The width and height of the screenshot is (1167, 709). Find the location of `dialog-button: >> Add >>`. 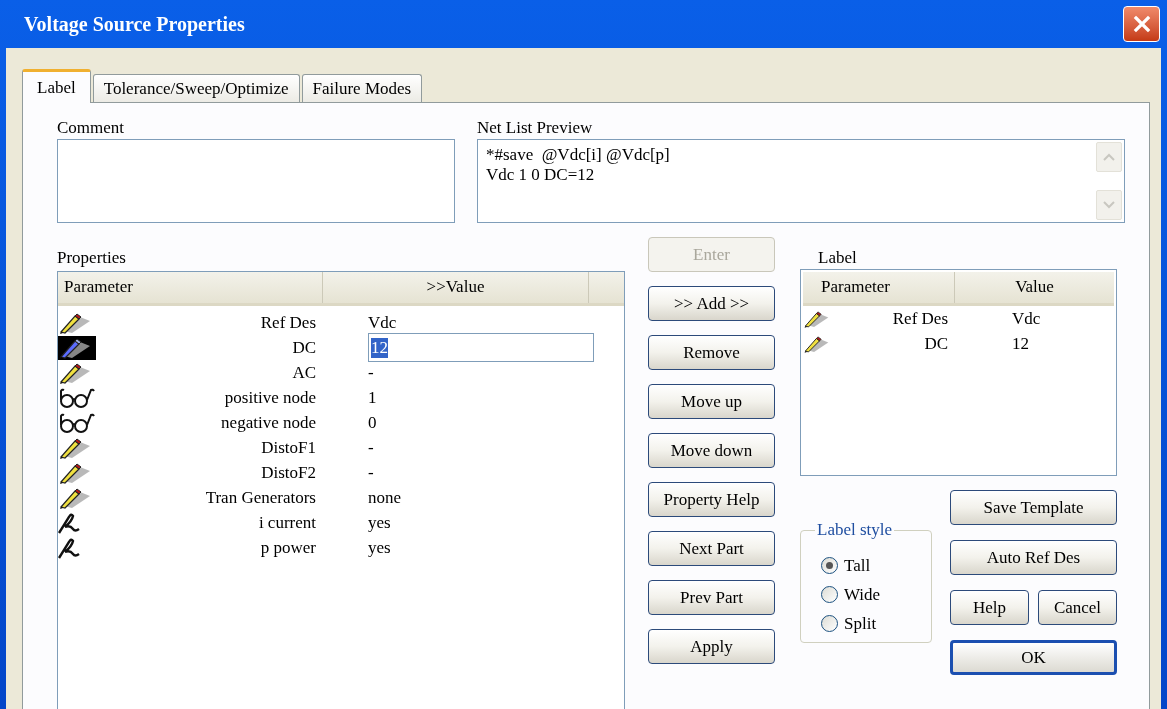

dialog-button: >> Add >> is located at coordinates (711, 303).